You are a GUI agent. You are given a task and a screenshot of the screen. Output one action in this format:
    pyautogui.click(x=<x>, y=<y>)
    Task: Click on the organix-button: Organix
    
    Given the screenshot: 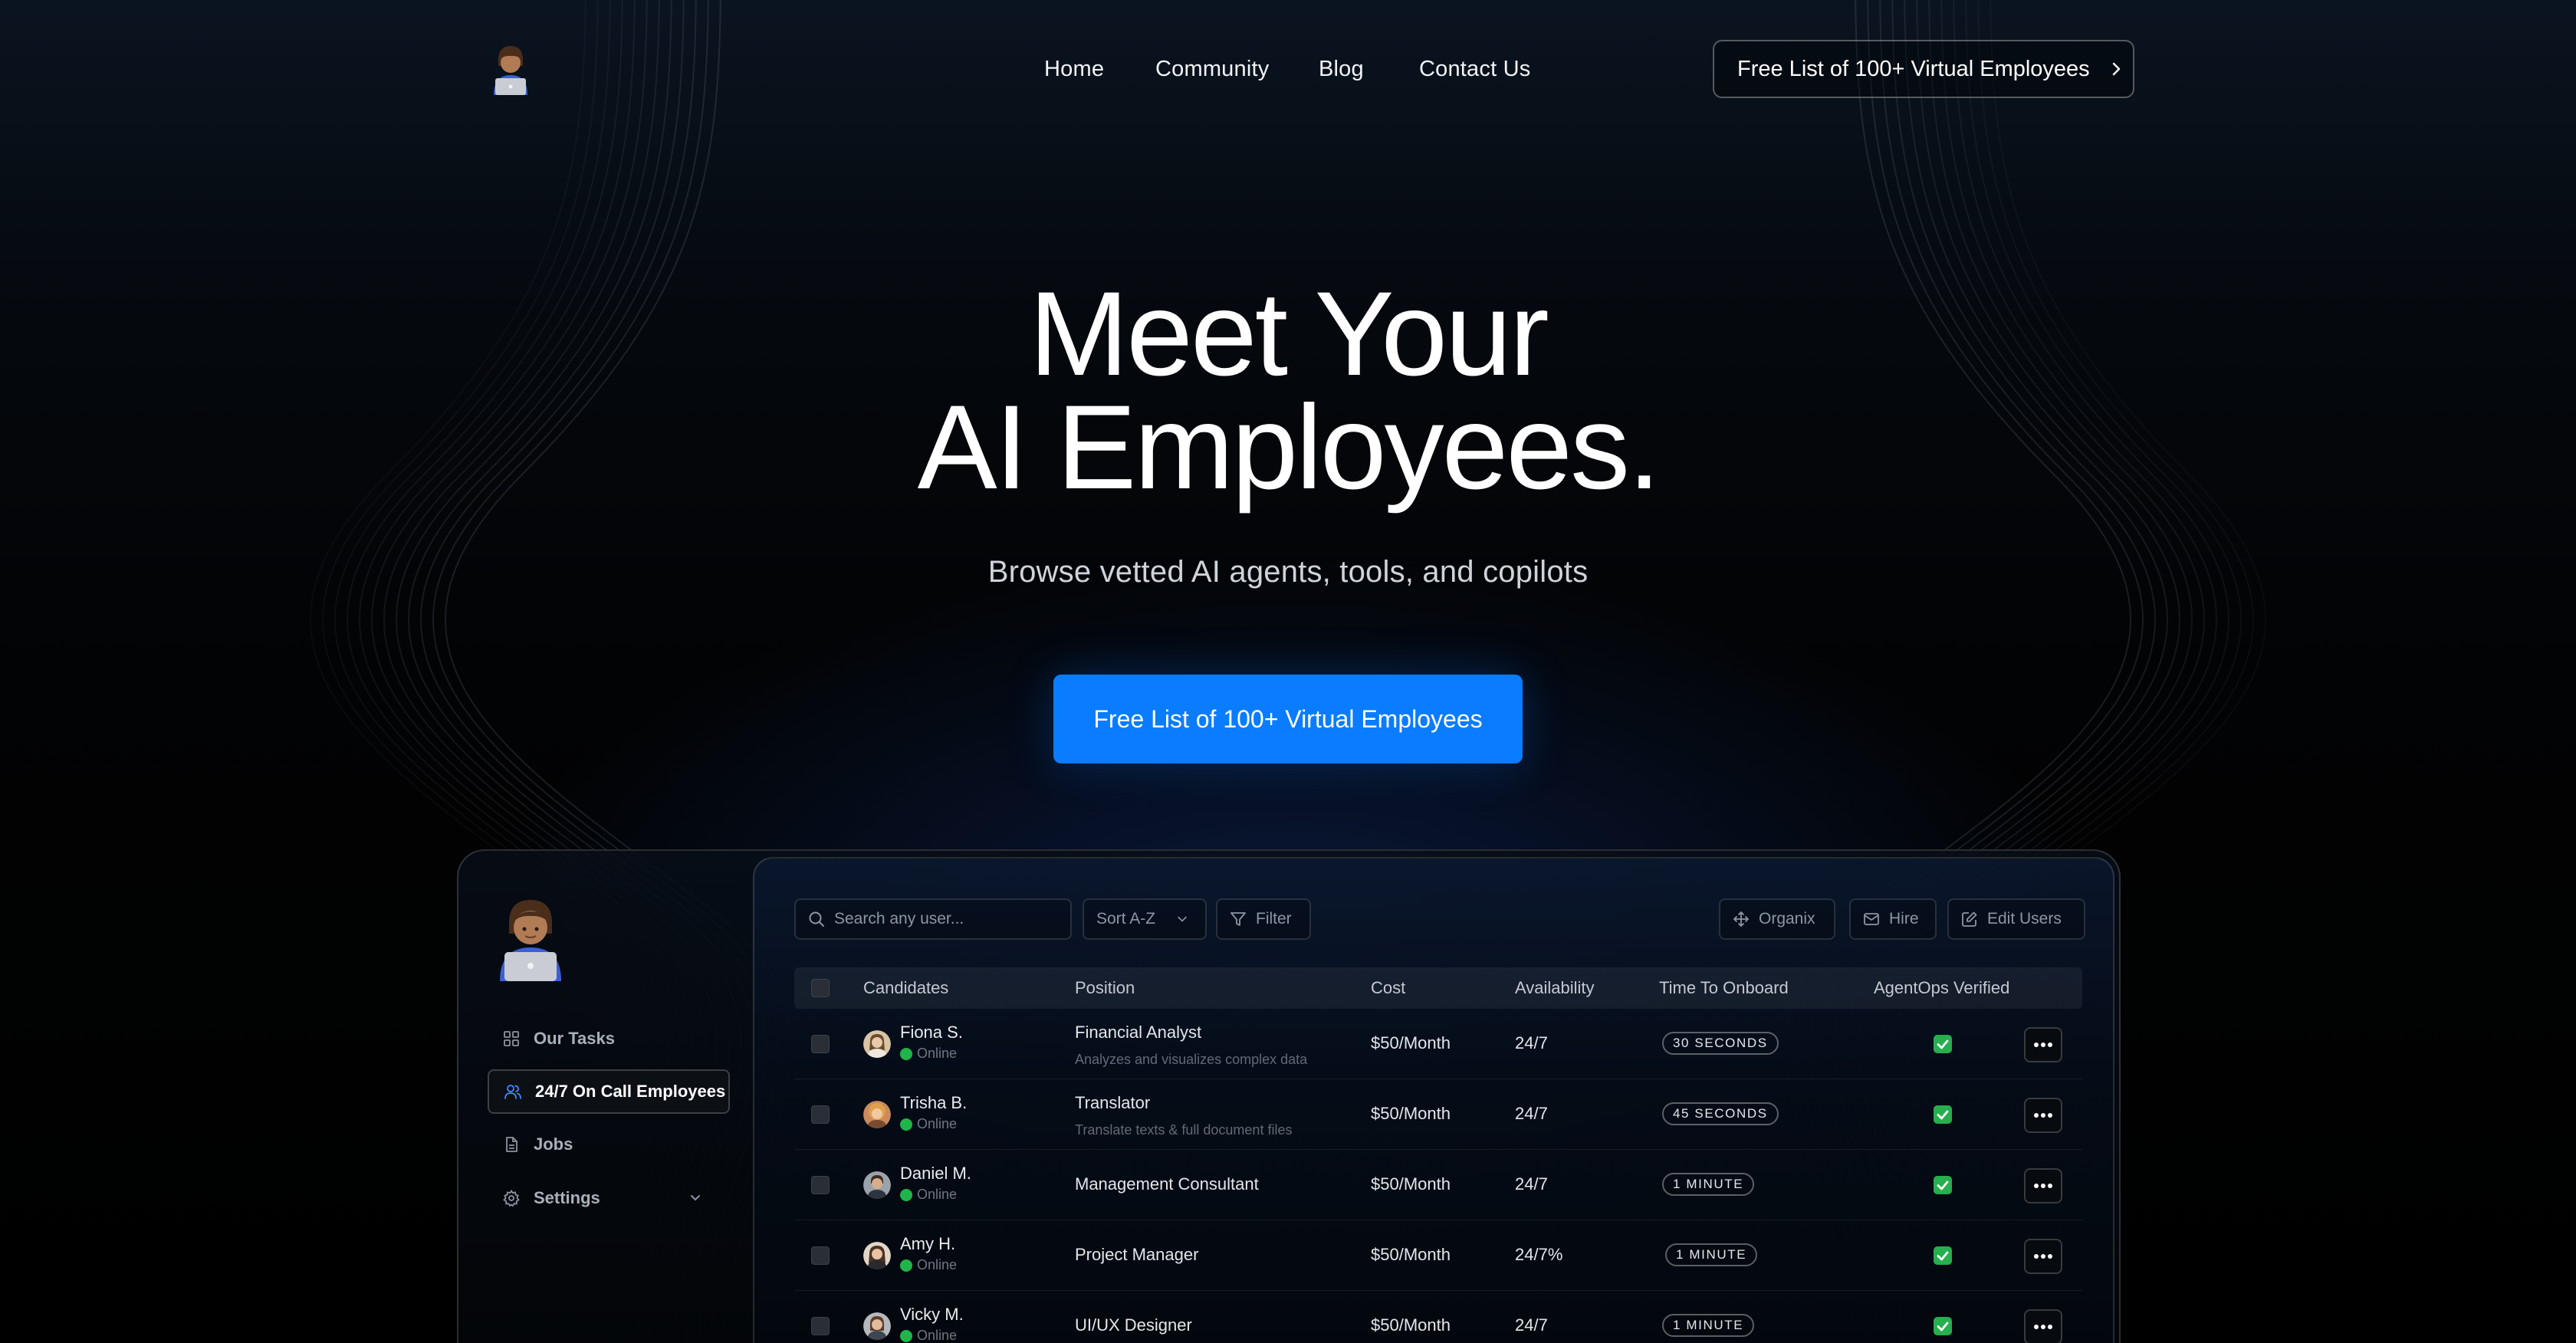 What is the action you would take?
    pyautogui.click(x=1777, y=919)
    